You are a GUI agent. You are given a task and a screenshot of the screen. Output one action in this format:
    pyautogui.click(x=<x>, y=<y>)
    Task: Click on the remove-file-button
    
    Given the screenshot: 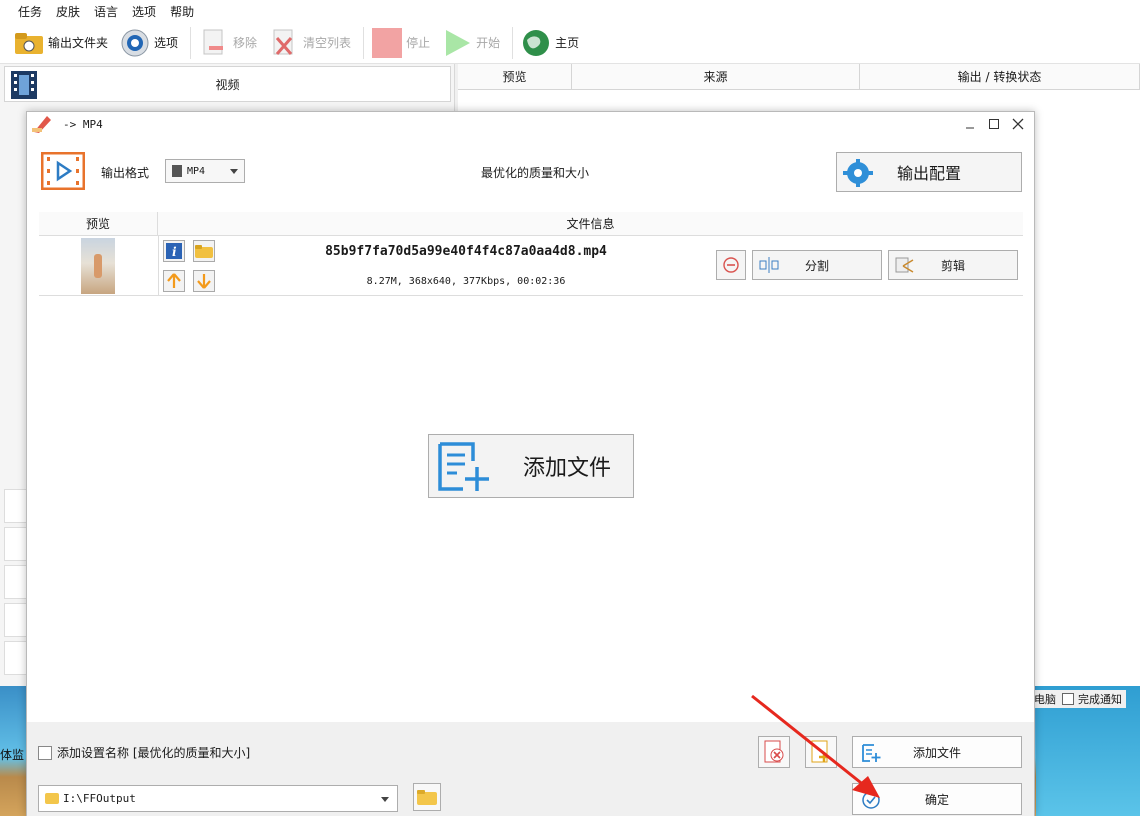 What is the action you would take?
    pyautogui.click(x=731, y=265)
    